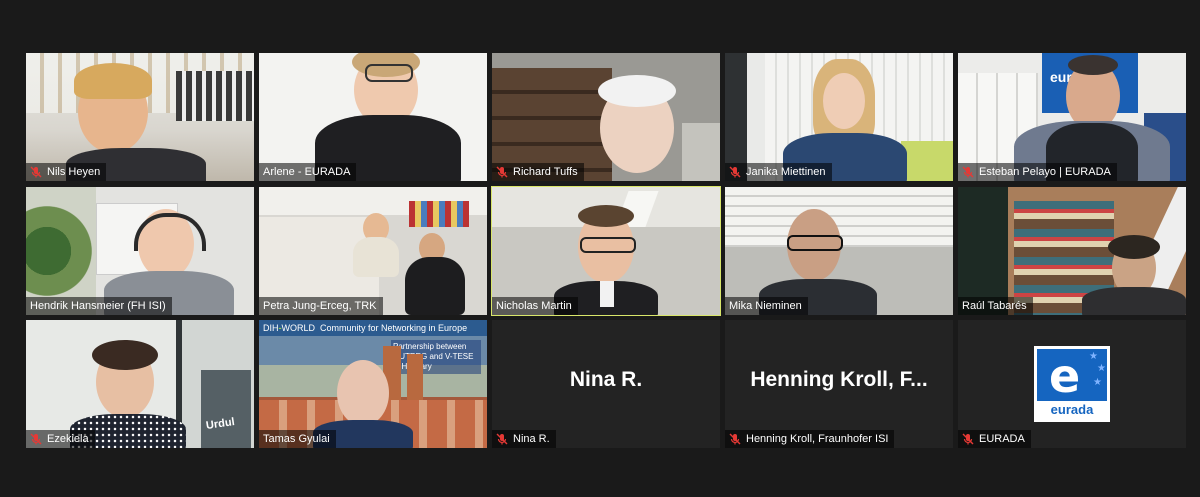 The width and height of the screenshot is (1200, 497). I want to click on video-tile-ezekiela: Urdul Ezekiela, so click(140, 384).